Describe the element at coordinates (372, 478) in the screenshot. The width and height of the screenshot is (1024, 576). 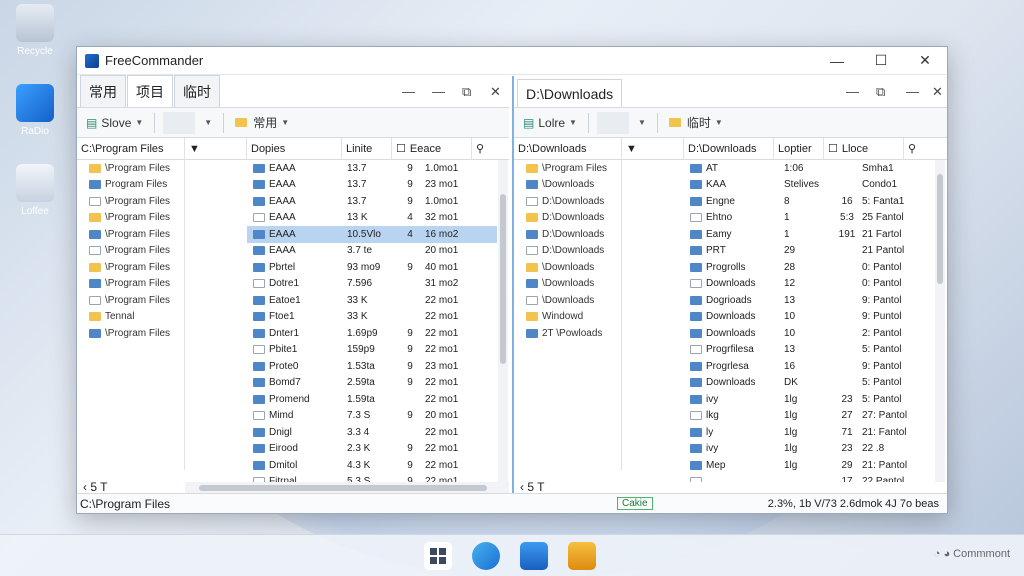
I see `file-row: Fitrnal 5.3 S 9 22 mo1` at that location.